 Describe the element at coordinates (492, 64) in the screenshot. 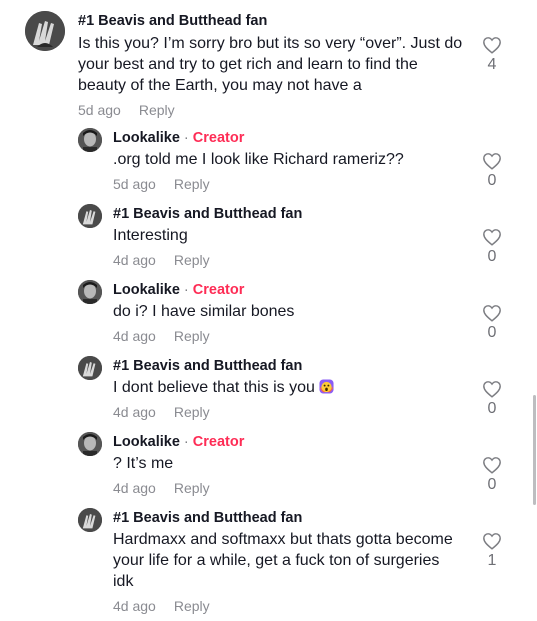

I see `like-count: 4` at that location.